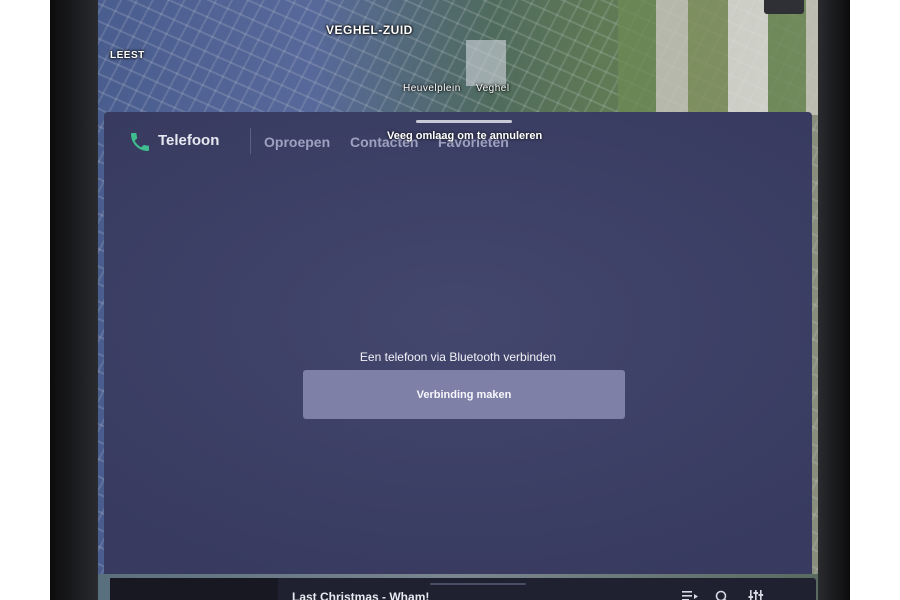 The width and height of the screenshot is (900, 600). Describe the element at coordinates (297, 142) in the screenshot. I see `tab-calls: Oproepen` at that location.